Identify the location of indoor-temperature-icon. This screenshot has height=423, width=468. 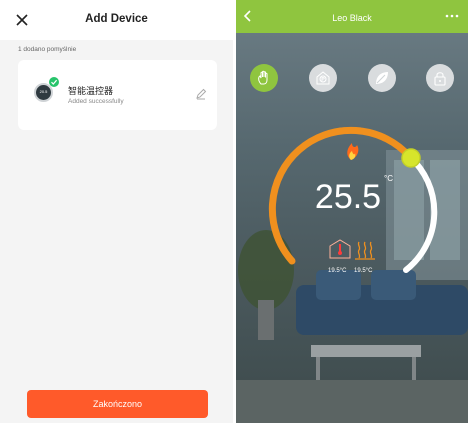
(340, 249).